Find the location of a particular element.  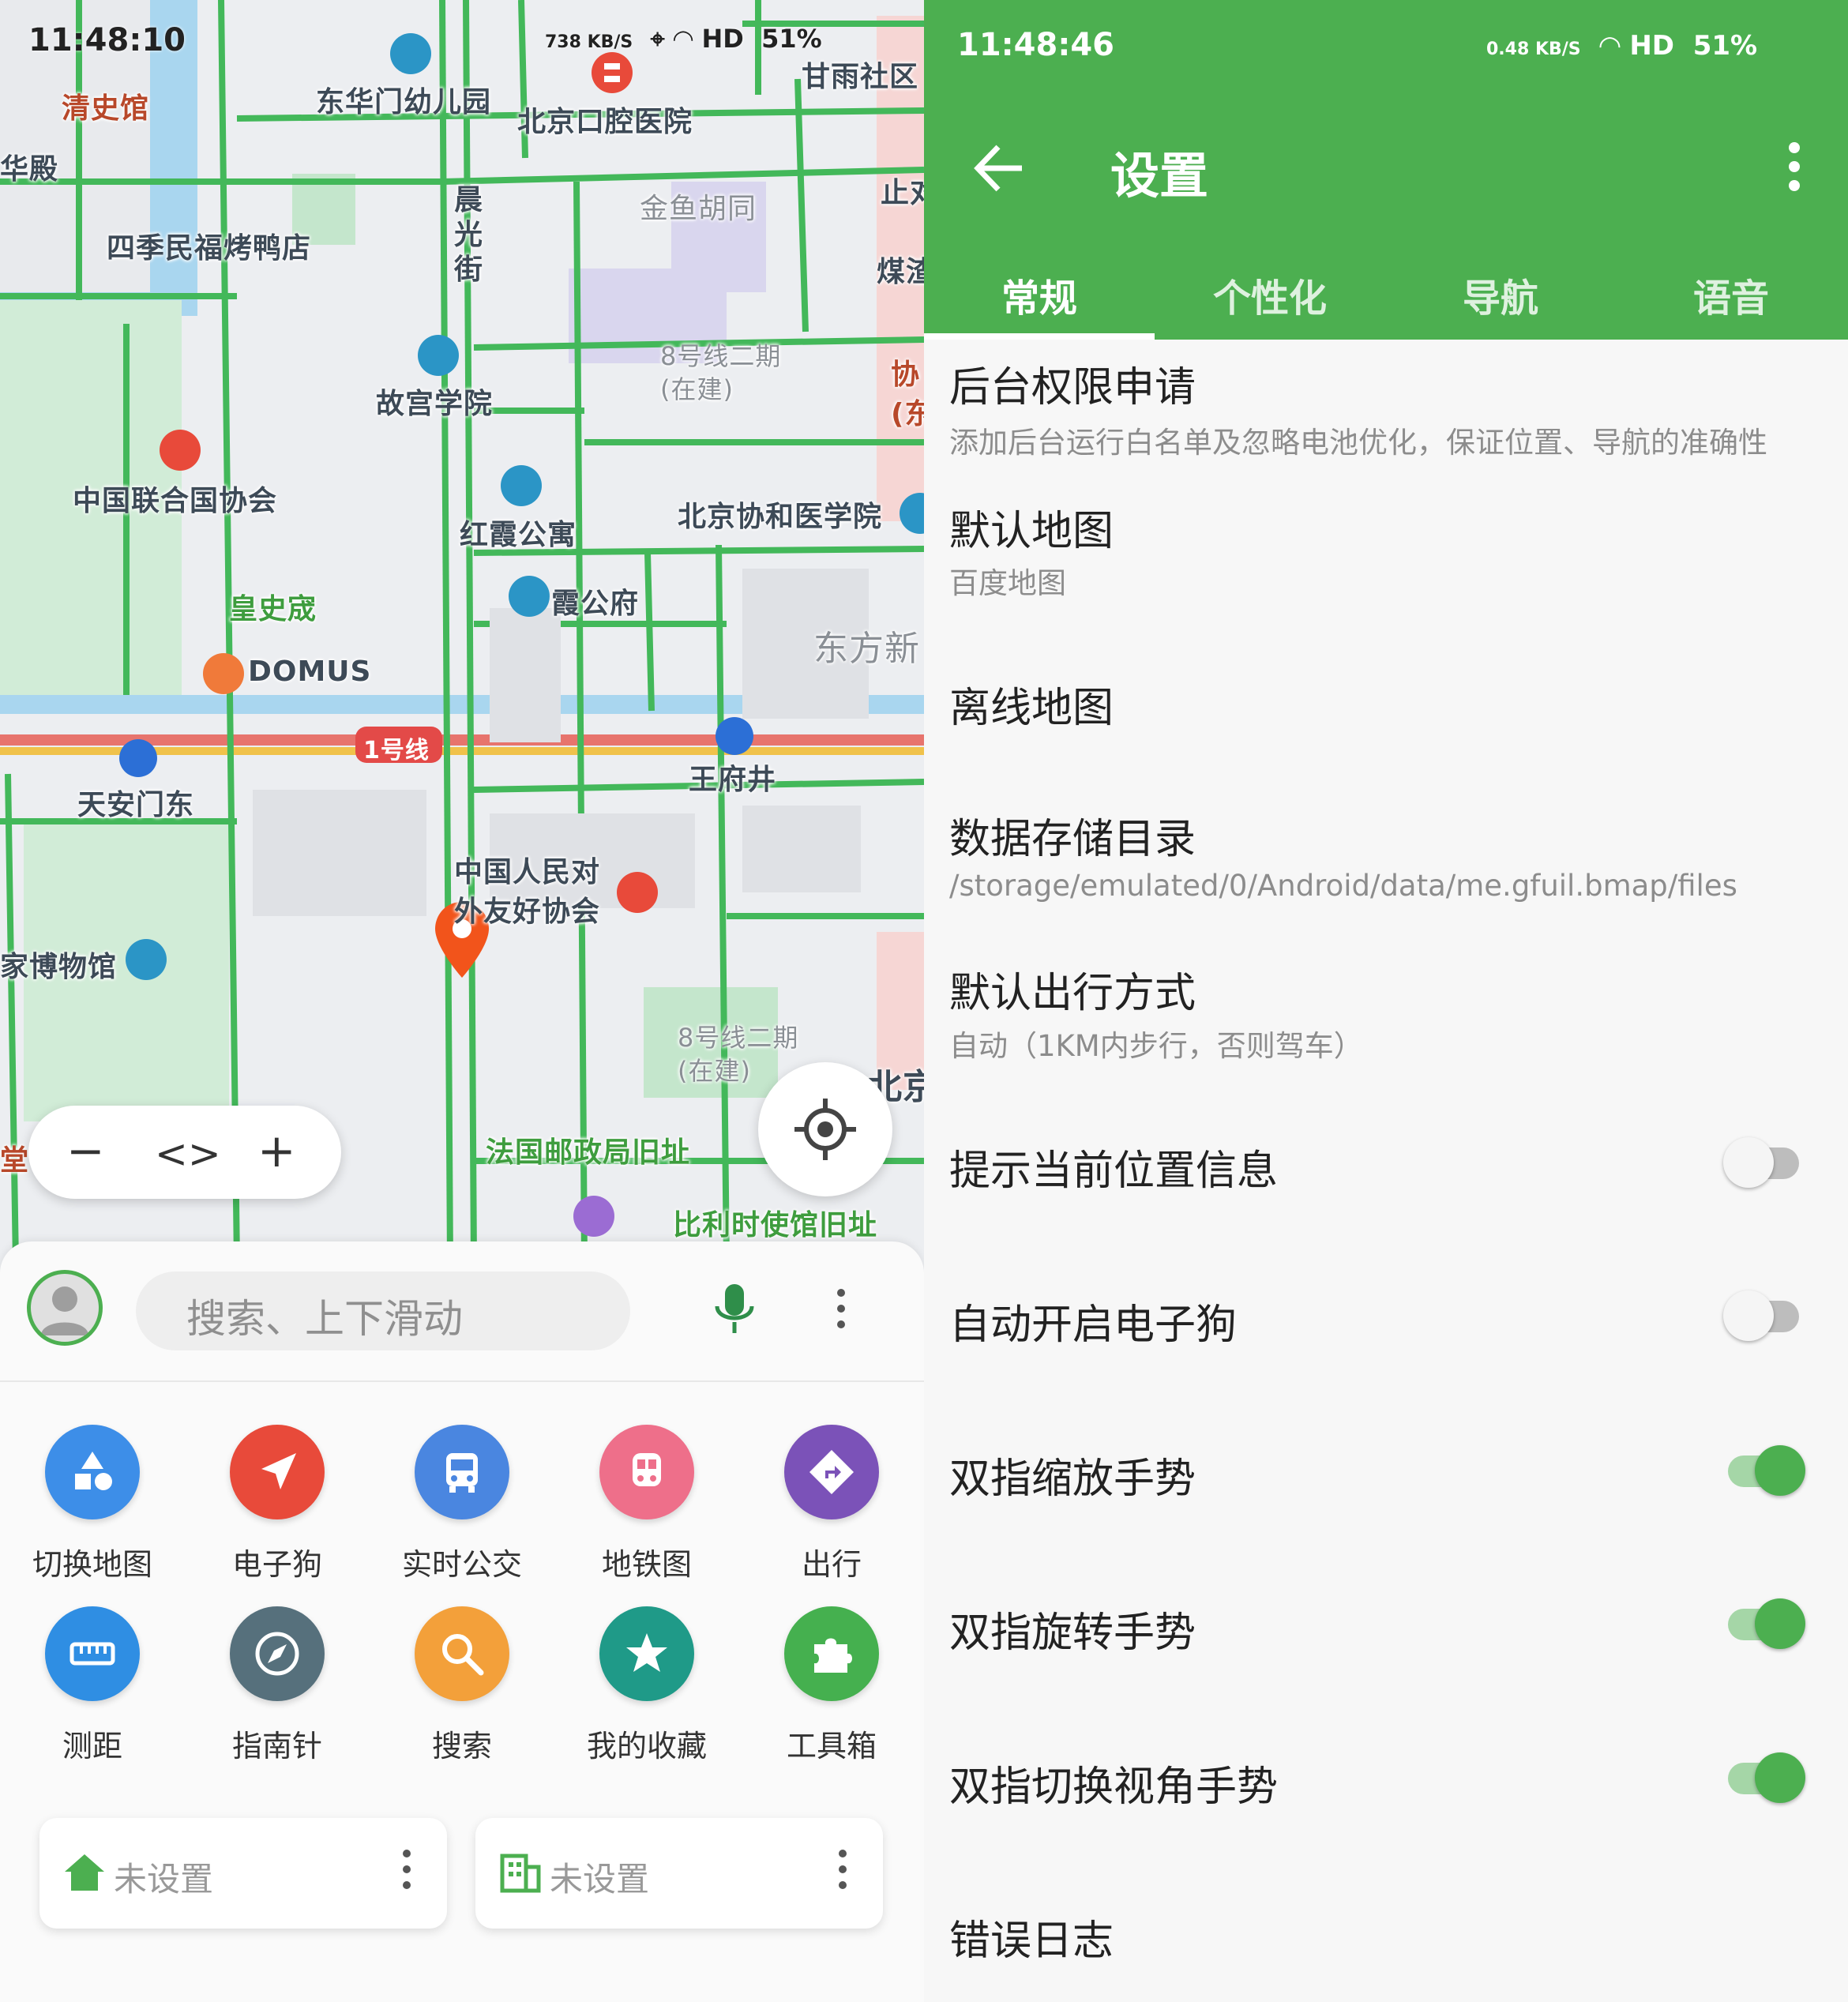

network-speed: 0.48 KB/S is located at coordinates (1533, 49).